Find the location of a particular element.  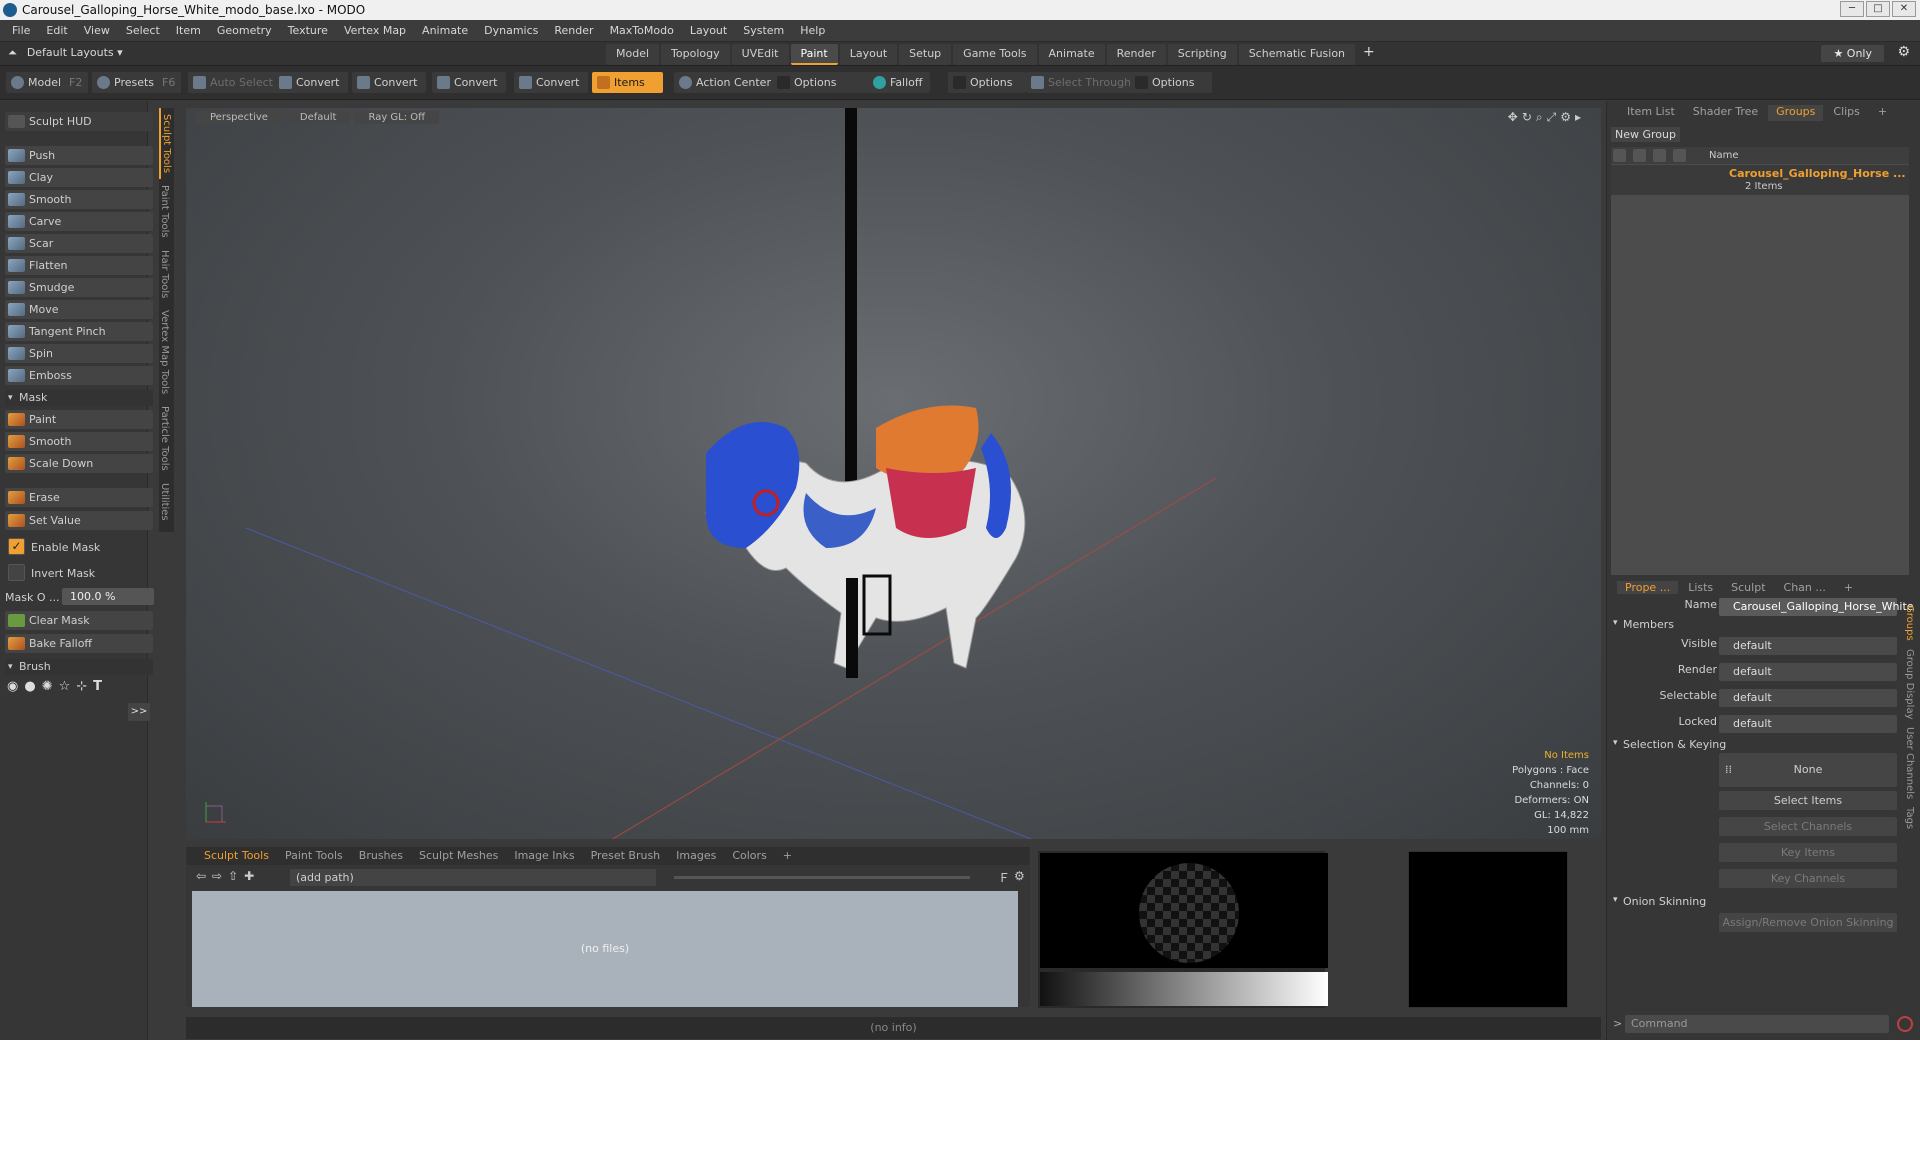

tool-smooth: Smooth is located at coordinates (79, 199).